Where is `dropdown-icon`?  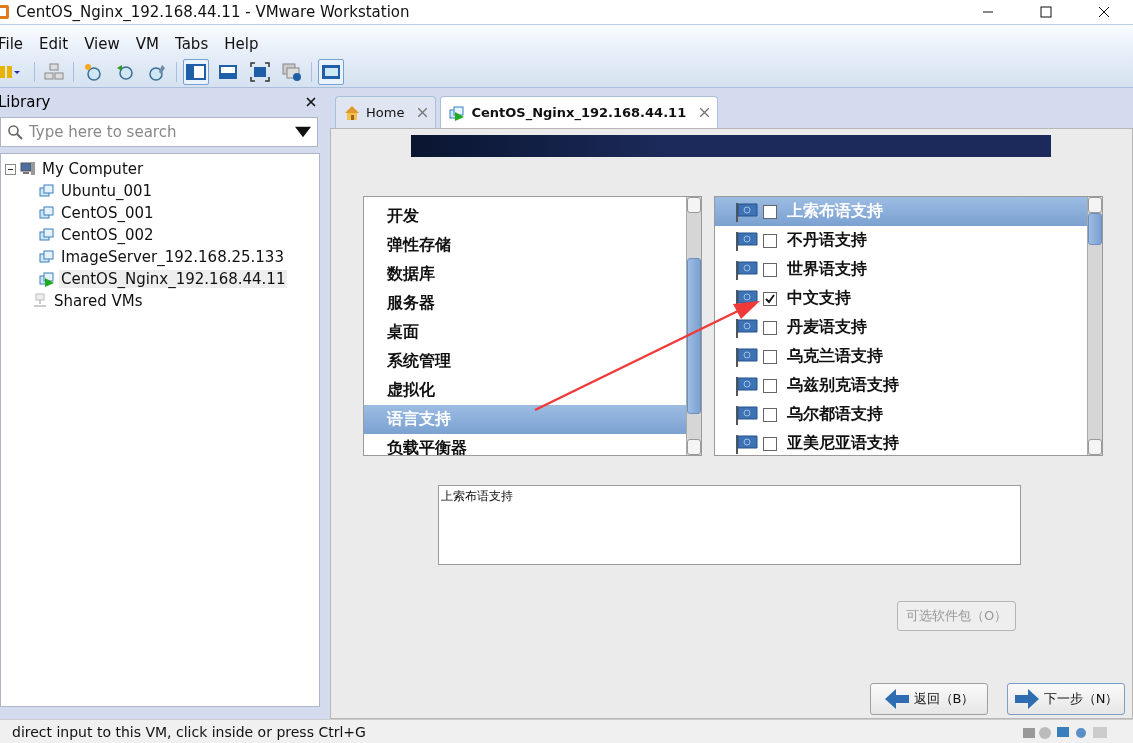 dropdown-icon is located at coordinates (303, 132).